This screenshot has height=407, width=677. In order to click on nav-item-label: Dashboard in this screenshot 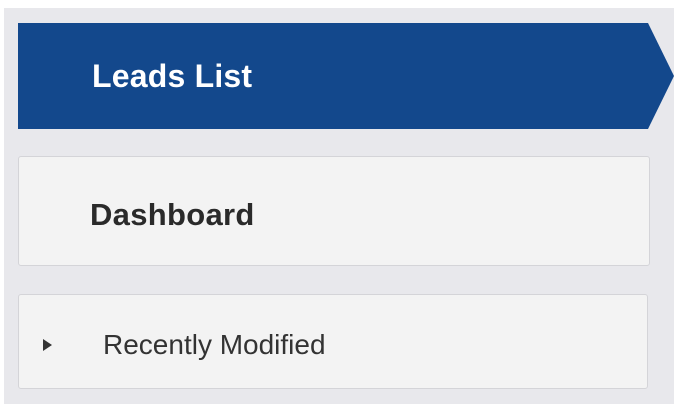, I will do `click(172, 214)`.